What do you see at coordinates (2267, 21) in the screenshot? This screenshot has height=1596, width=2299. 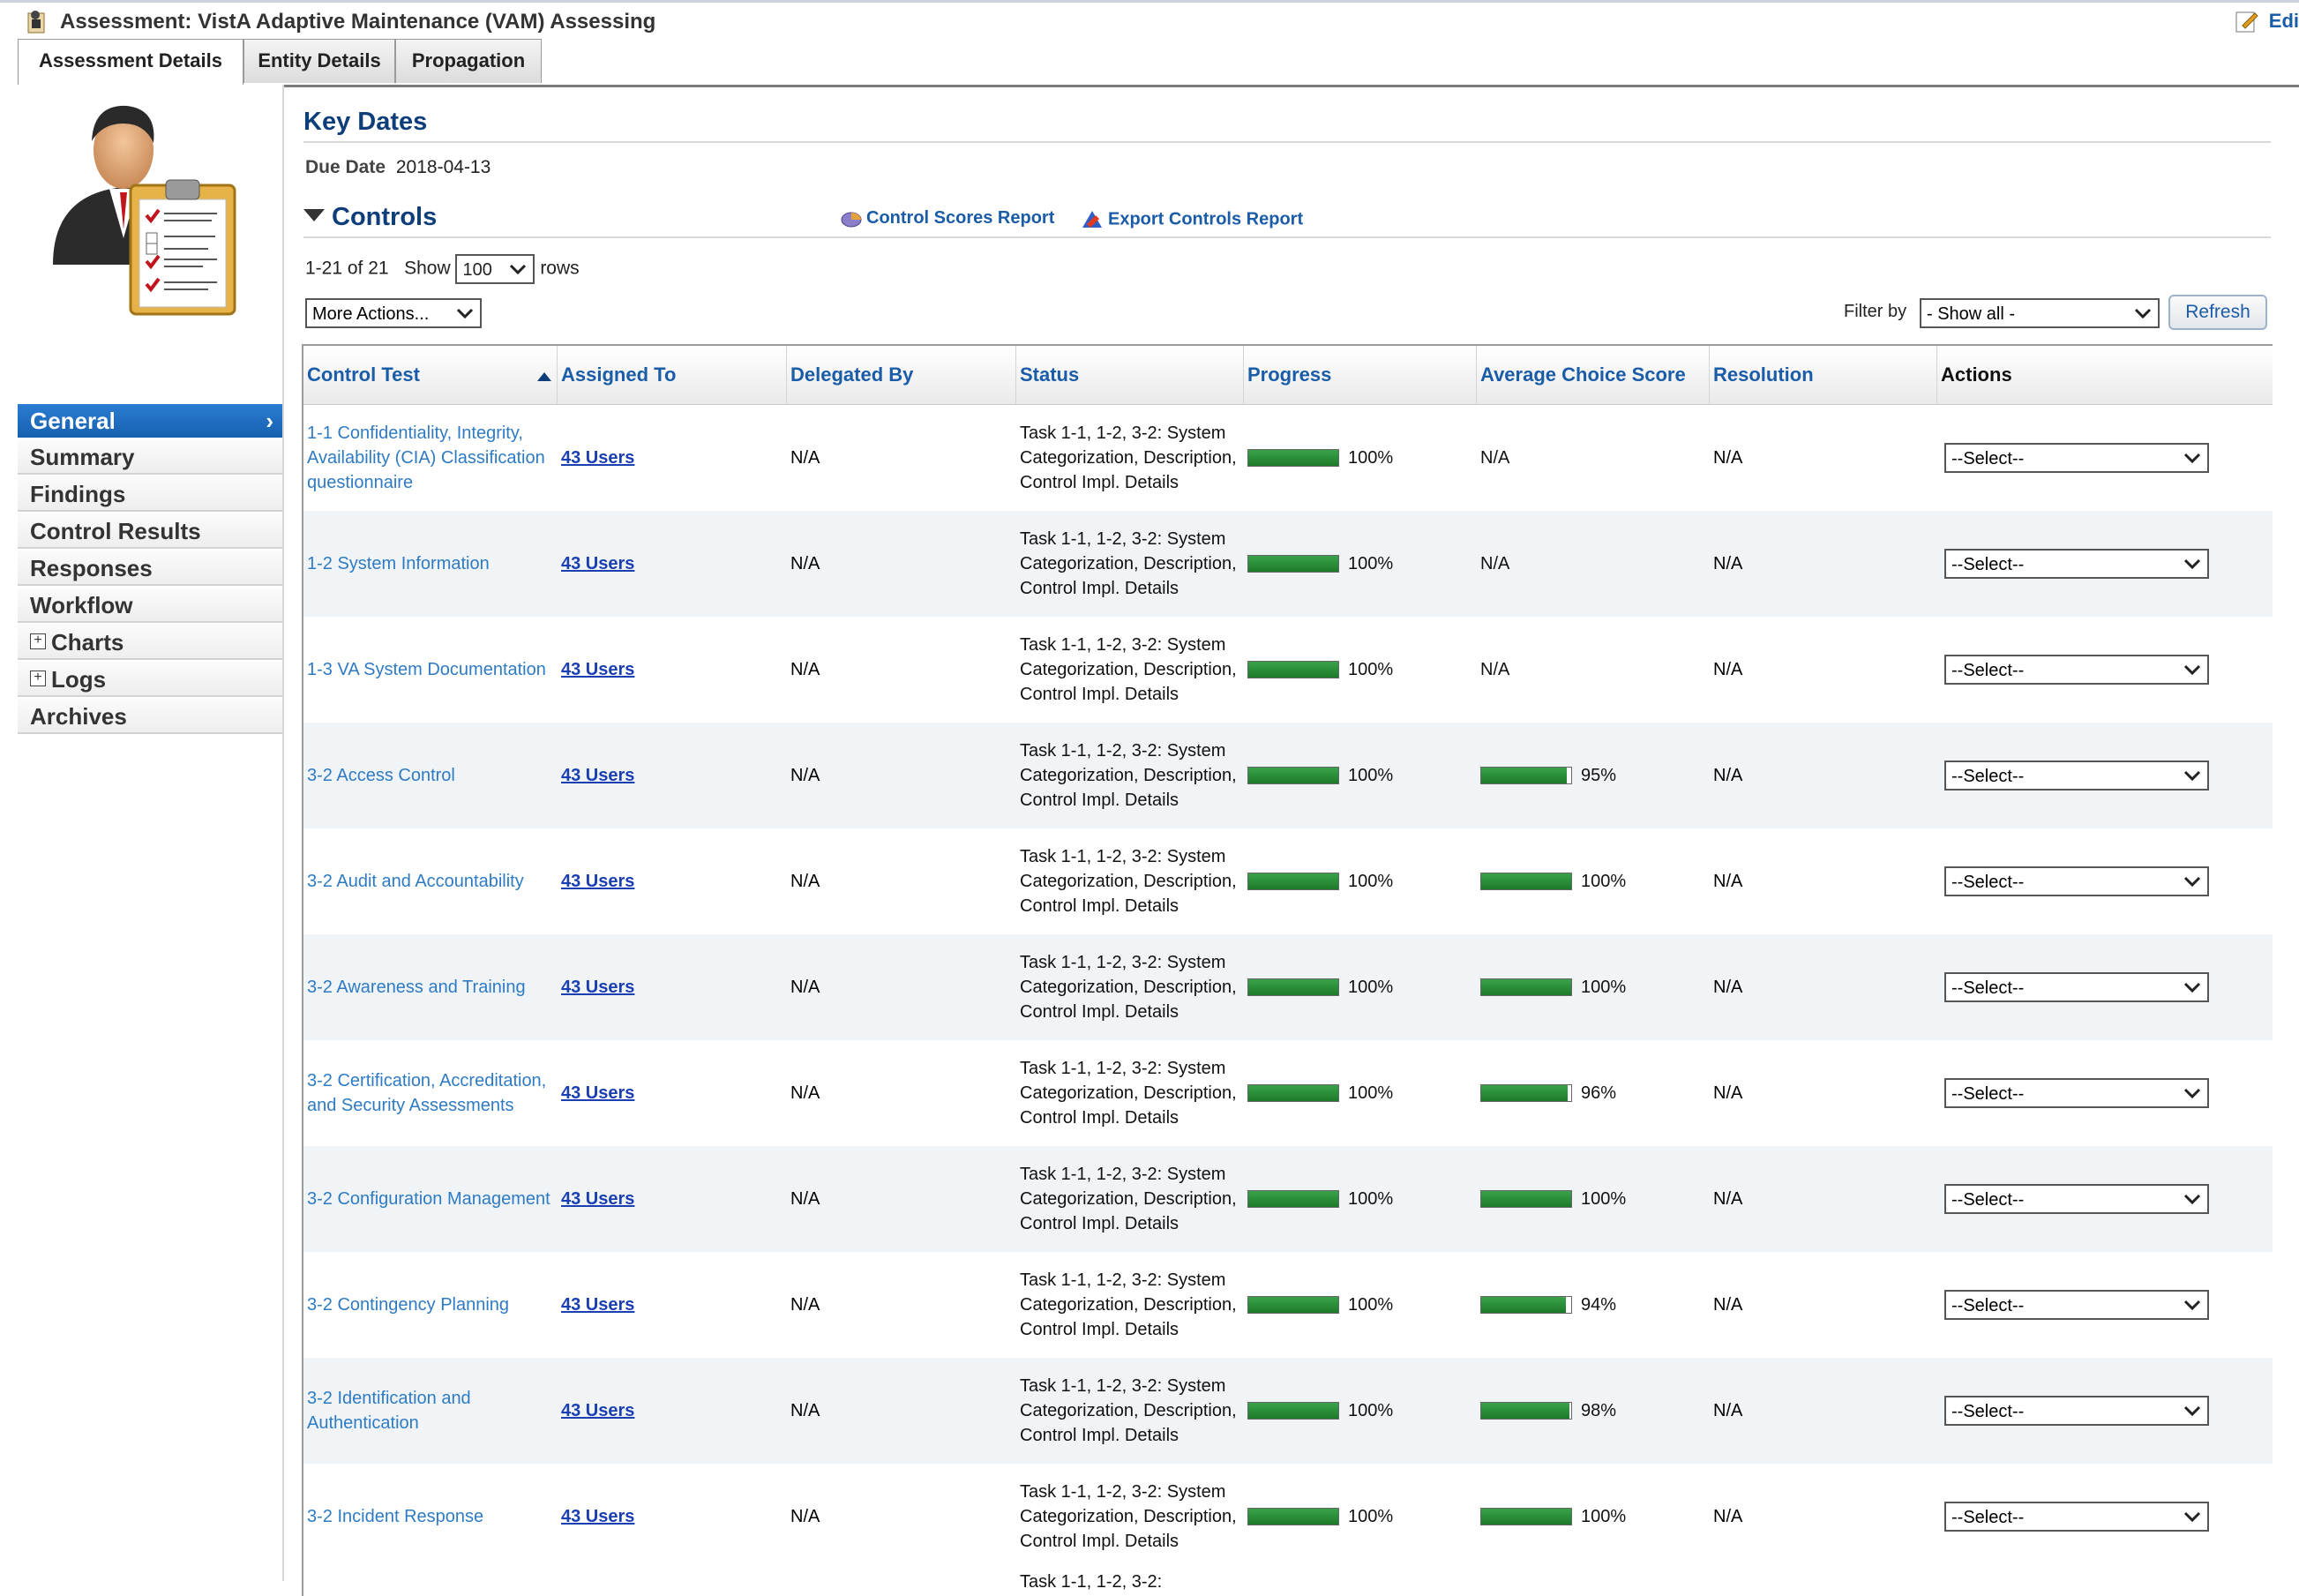 I see `edit-link: Edi` at bounding box center [2267, 21].